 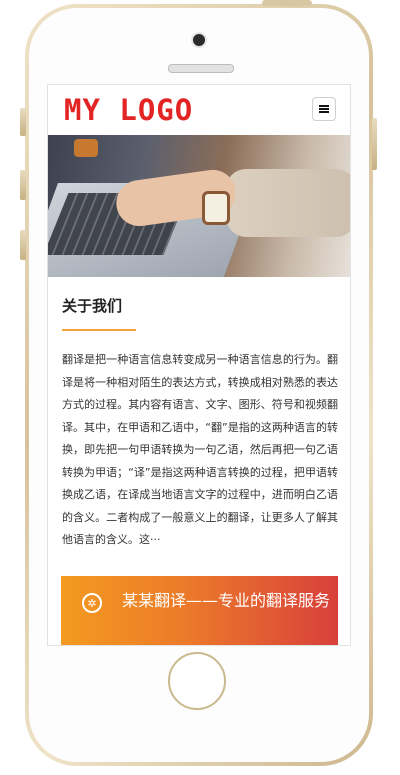 What do you see at coordinates (92, 603) in the screenshot?
I see `gear-icon: ✲` at bounding box center [92, 603].